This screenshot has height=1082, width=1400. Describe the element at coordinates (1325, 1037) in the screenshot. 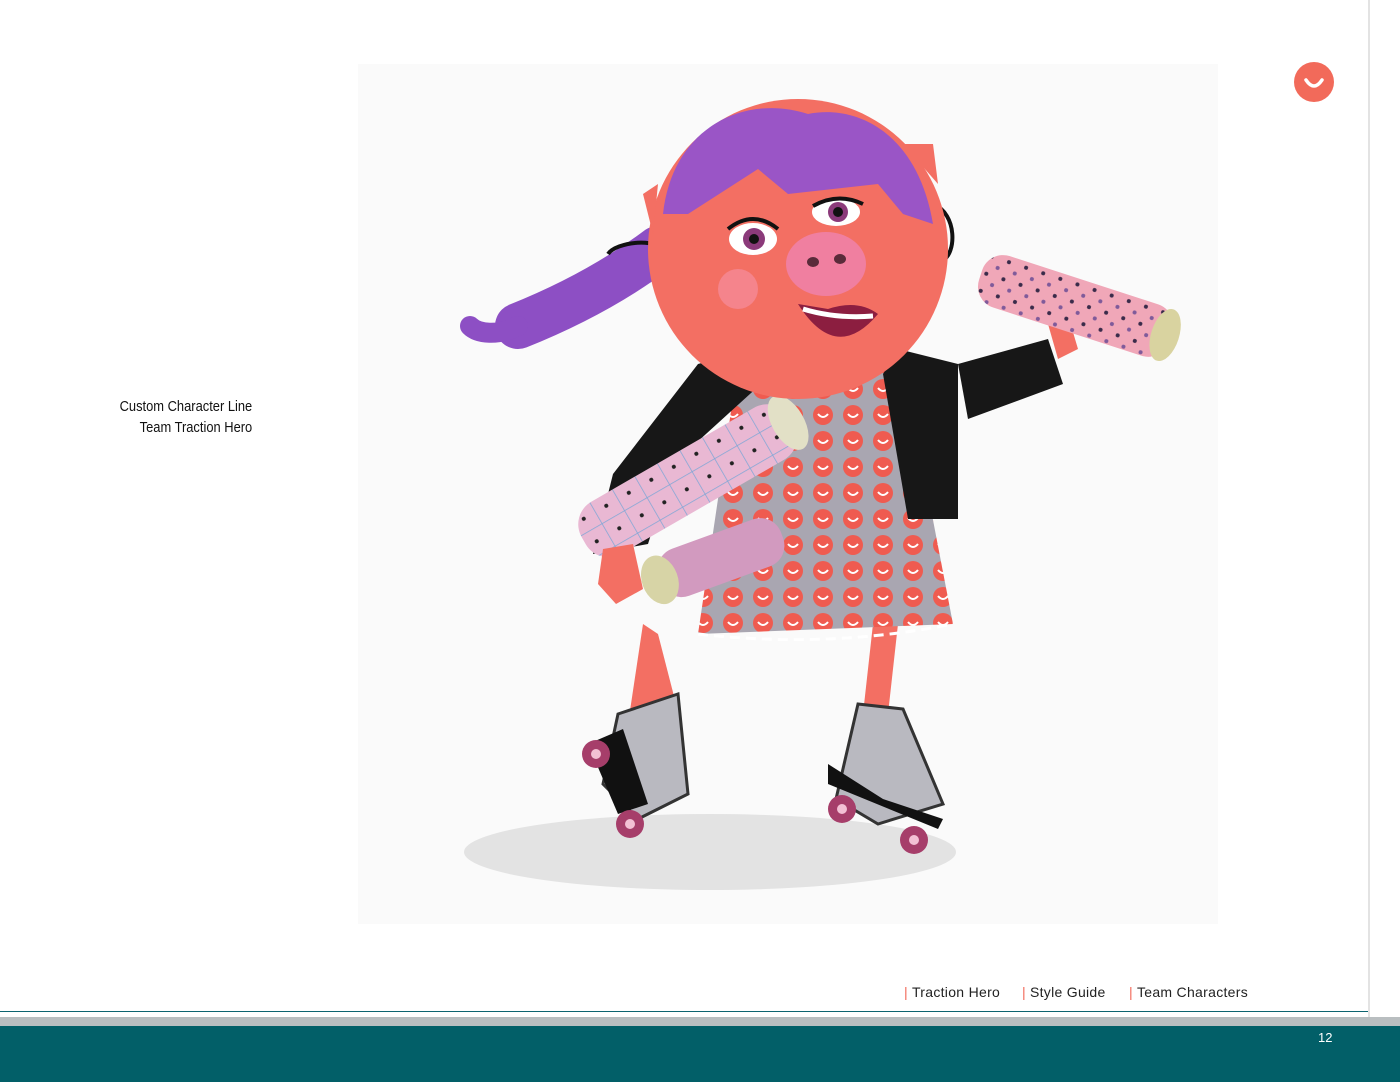

I see `page-number: 12` at that location.